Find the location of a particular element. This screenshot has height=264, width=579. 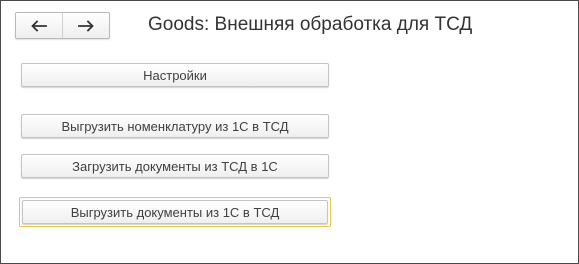

form-header: Goods: Внешняя обработка для ТСД is located at coordinates (291, 27).